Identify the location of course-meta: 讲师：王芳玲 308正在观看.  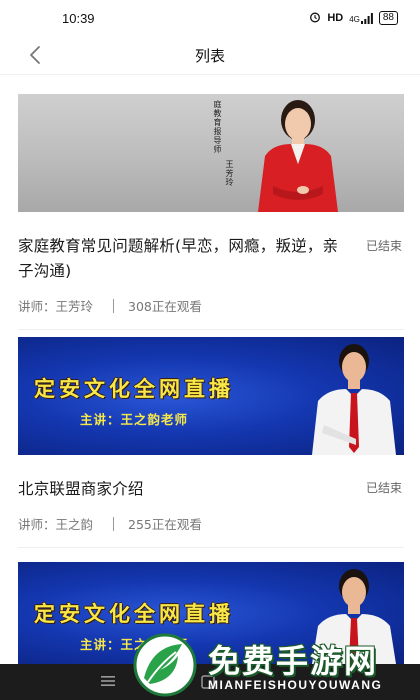
(211, 305).